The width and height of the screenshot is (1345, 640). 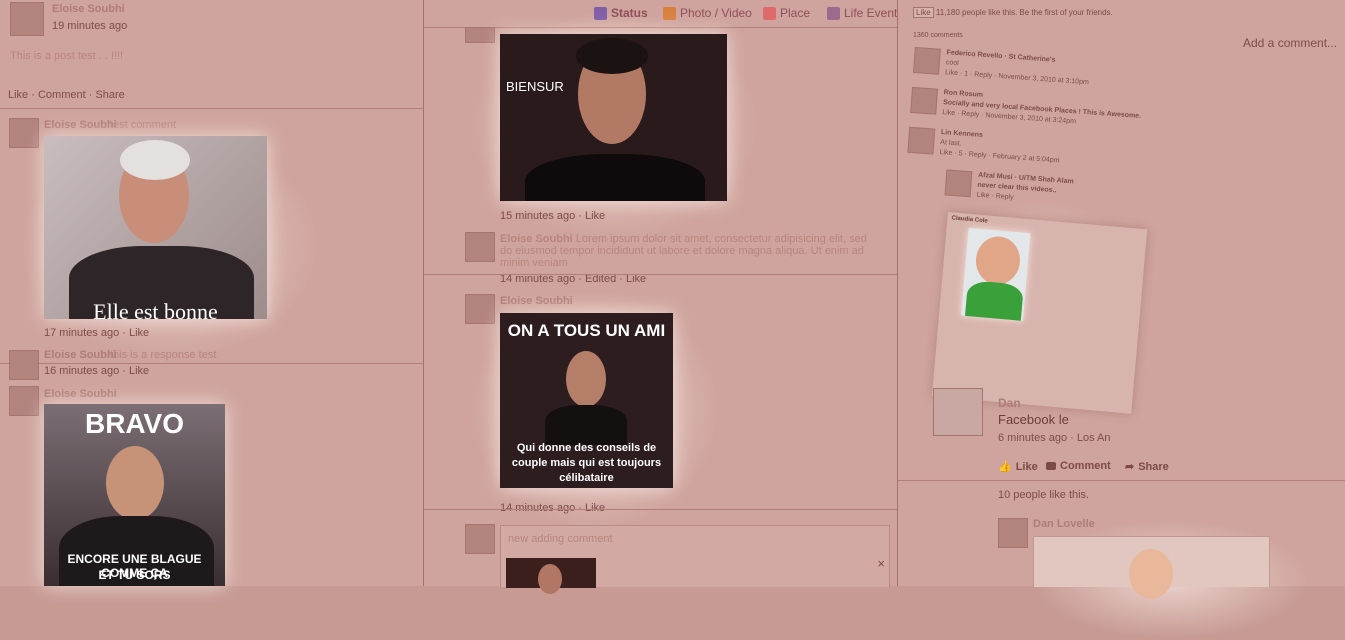 What do you see at coordinates (629, 13) in the screenshot?
I see `tab-label: Status` at bounding box center [629, 13].